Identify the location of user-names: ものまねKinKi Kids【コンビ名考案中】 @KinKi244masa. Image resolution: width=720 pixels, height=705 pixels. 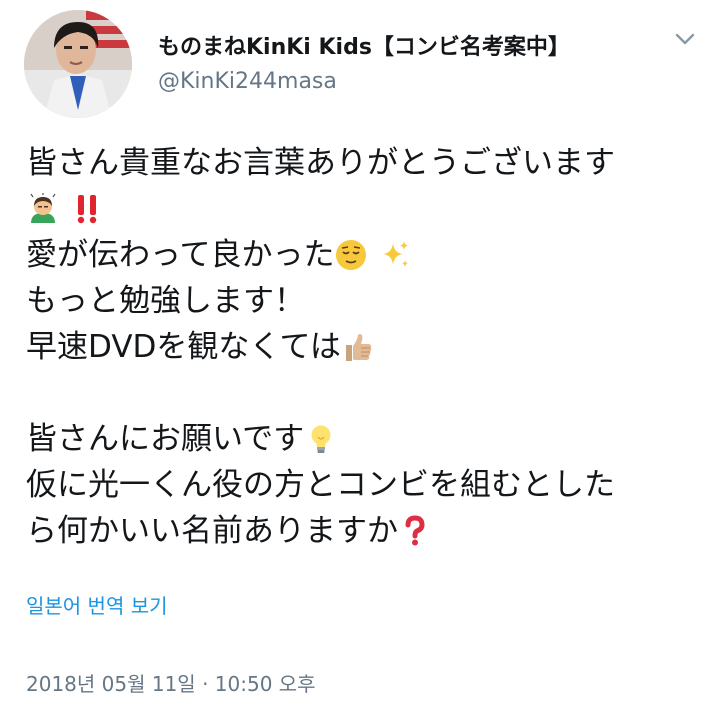
(364, 65).